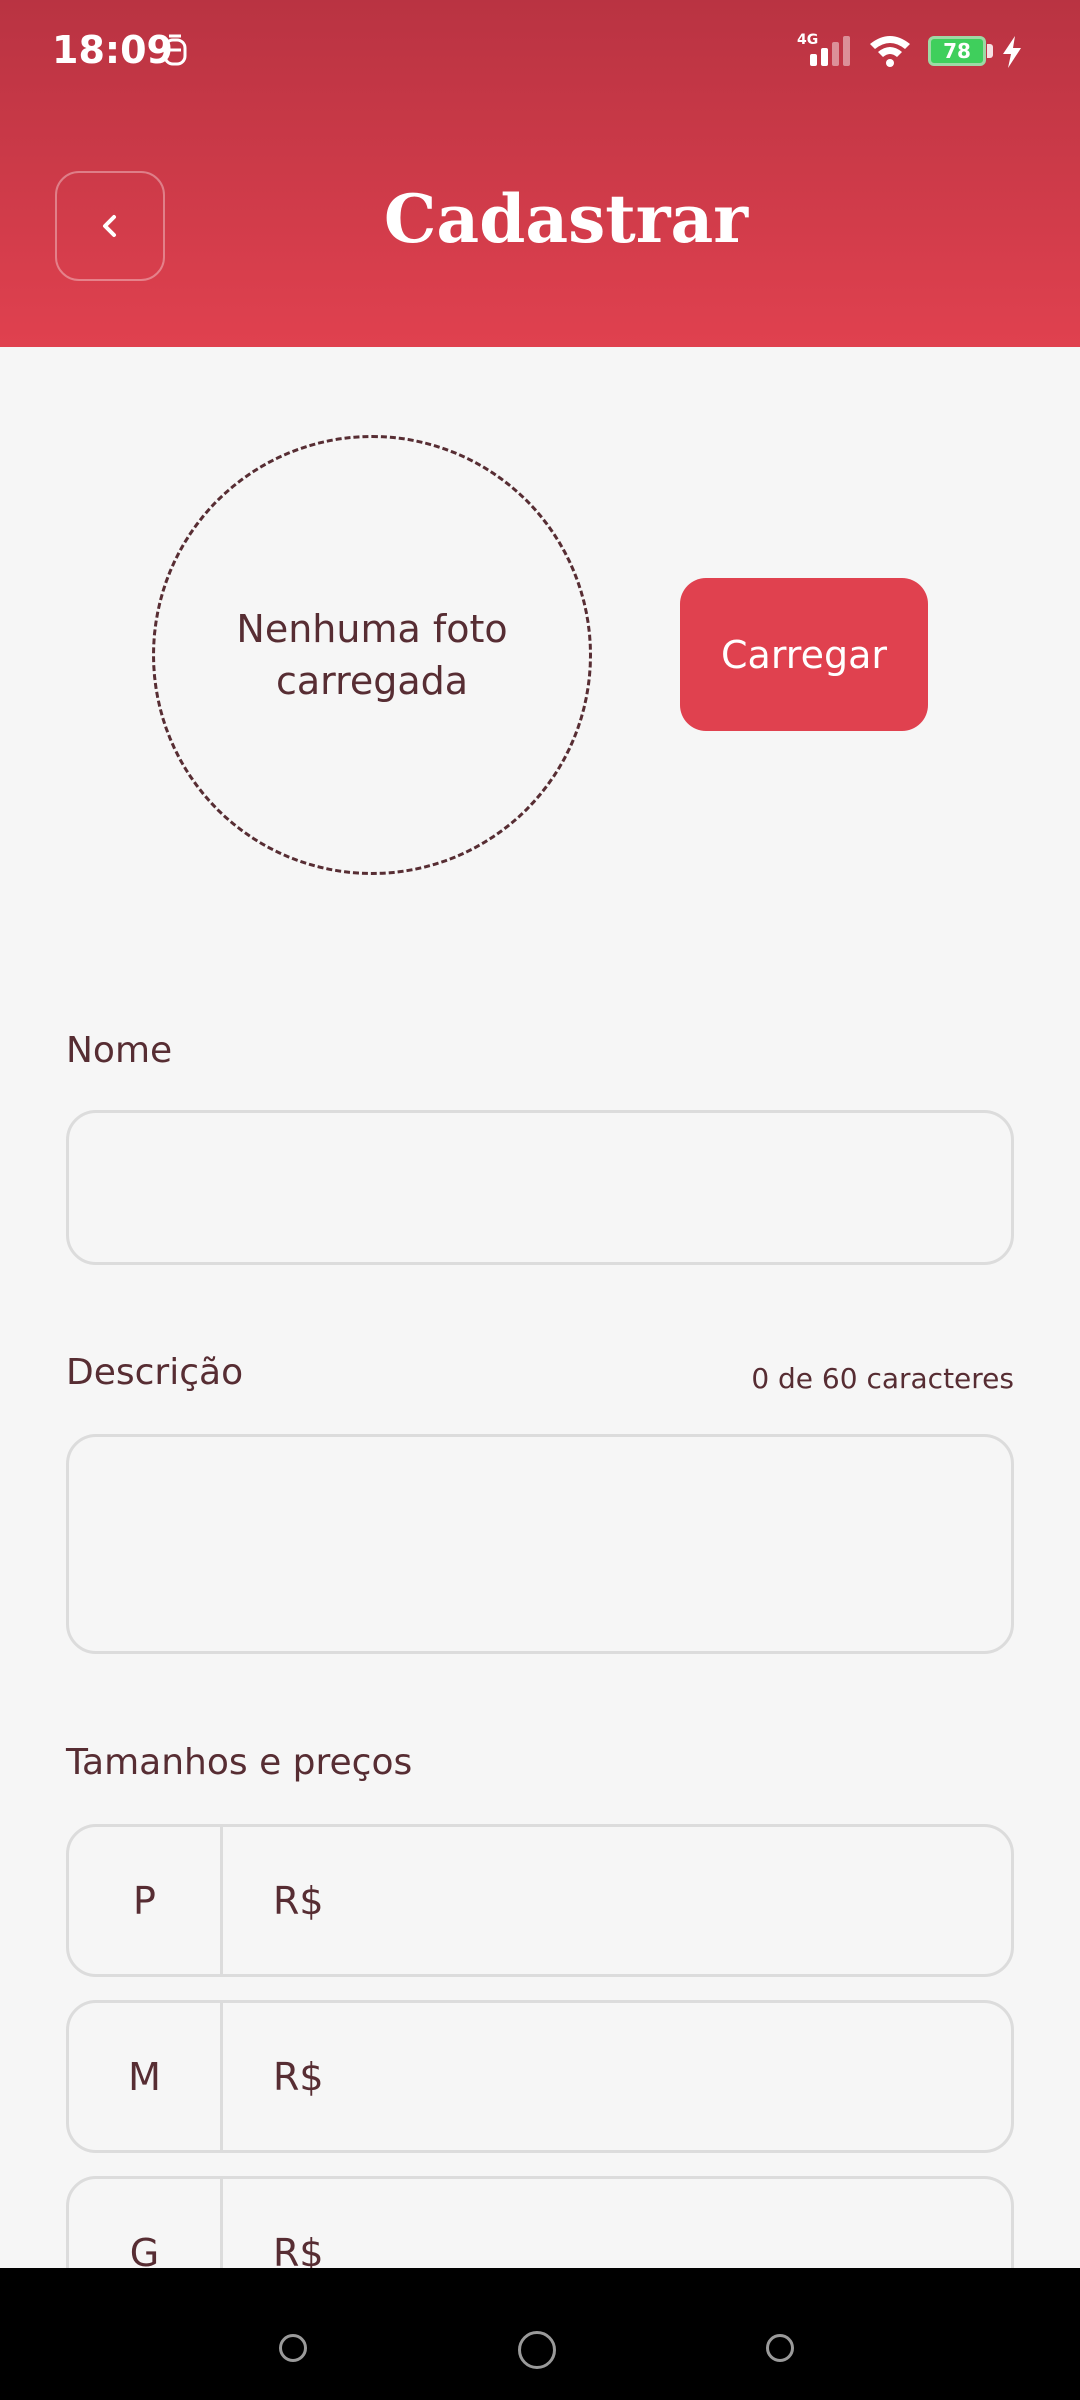  What do you see at coordinates (540, 1187) in the screenshot?
I see `name-input` at bounding box center [540, 1187].